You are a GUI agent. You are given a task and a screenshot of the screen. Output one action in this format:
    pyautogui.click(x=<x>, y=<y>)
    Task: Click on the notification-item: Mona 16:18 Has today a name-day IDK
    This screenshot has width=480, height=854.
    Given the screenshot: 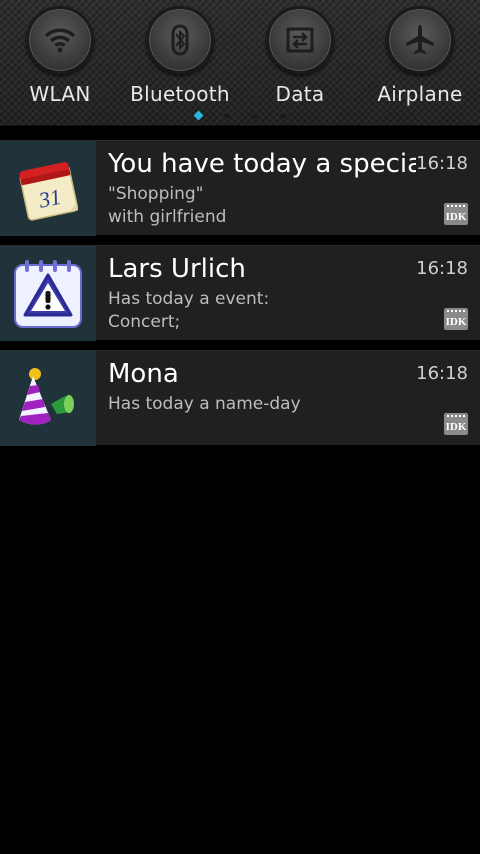 What is the action you would take?
    pyautogui.click(x=240, y=398)
    